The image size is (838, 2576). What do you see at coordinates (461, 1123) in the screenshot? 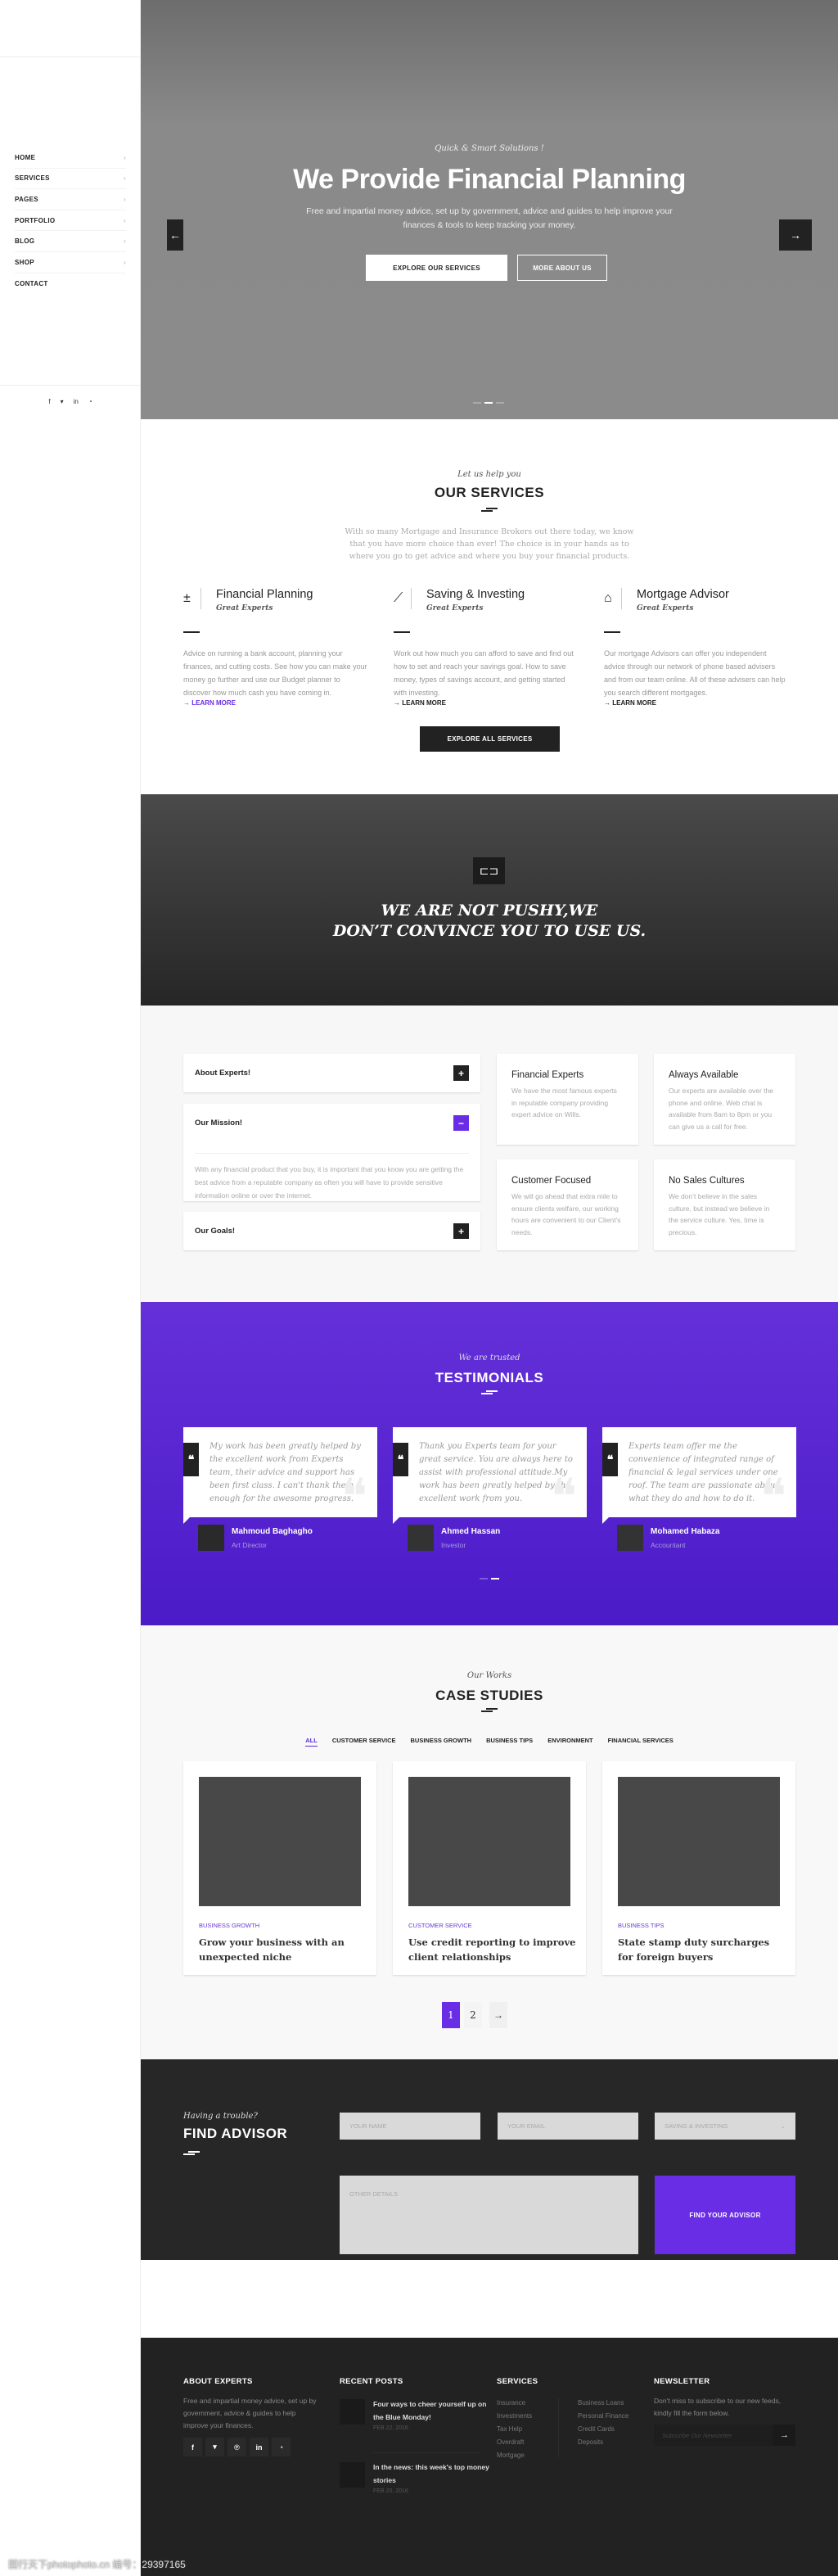
I see `minus-icon: −` at bounding box center [461, 1123].